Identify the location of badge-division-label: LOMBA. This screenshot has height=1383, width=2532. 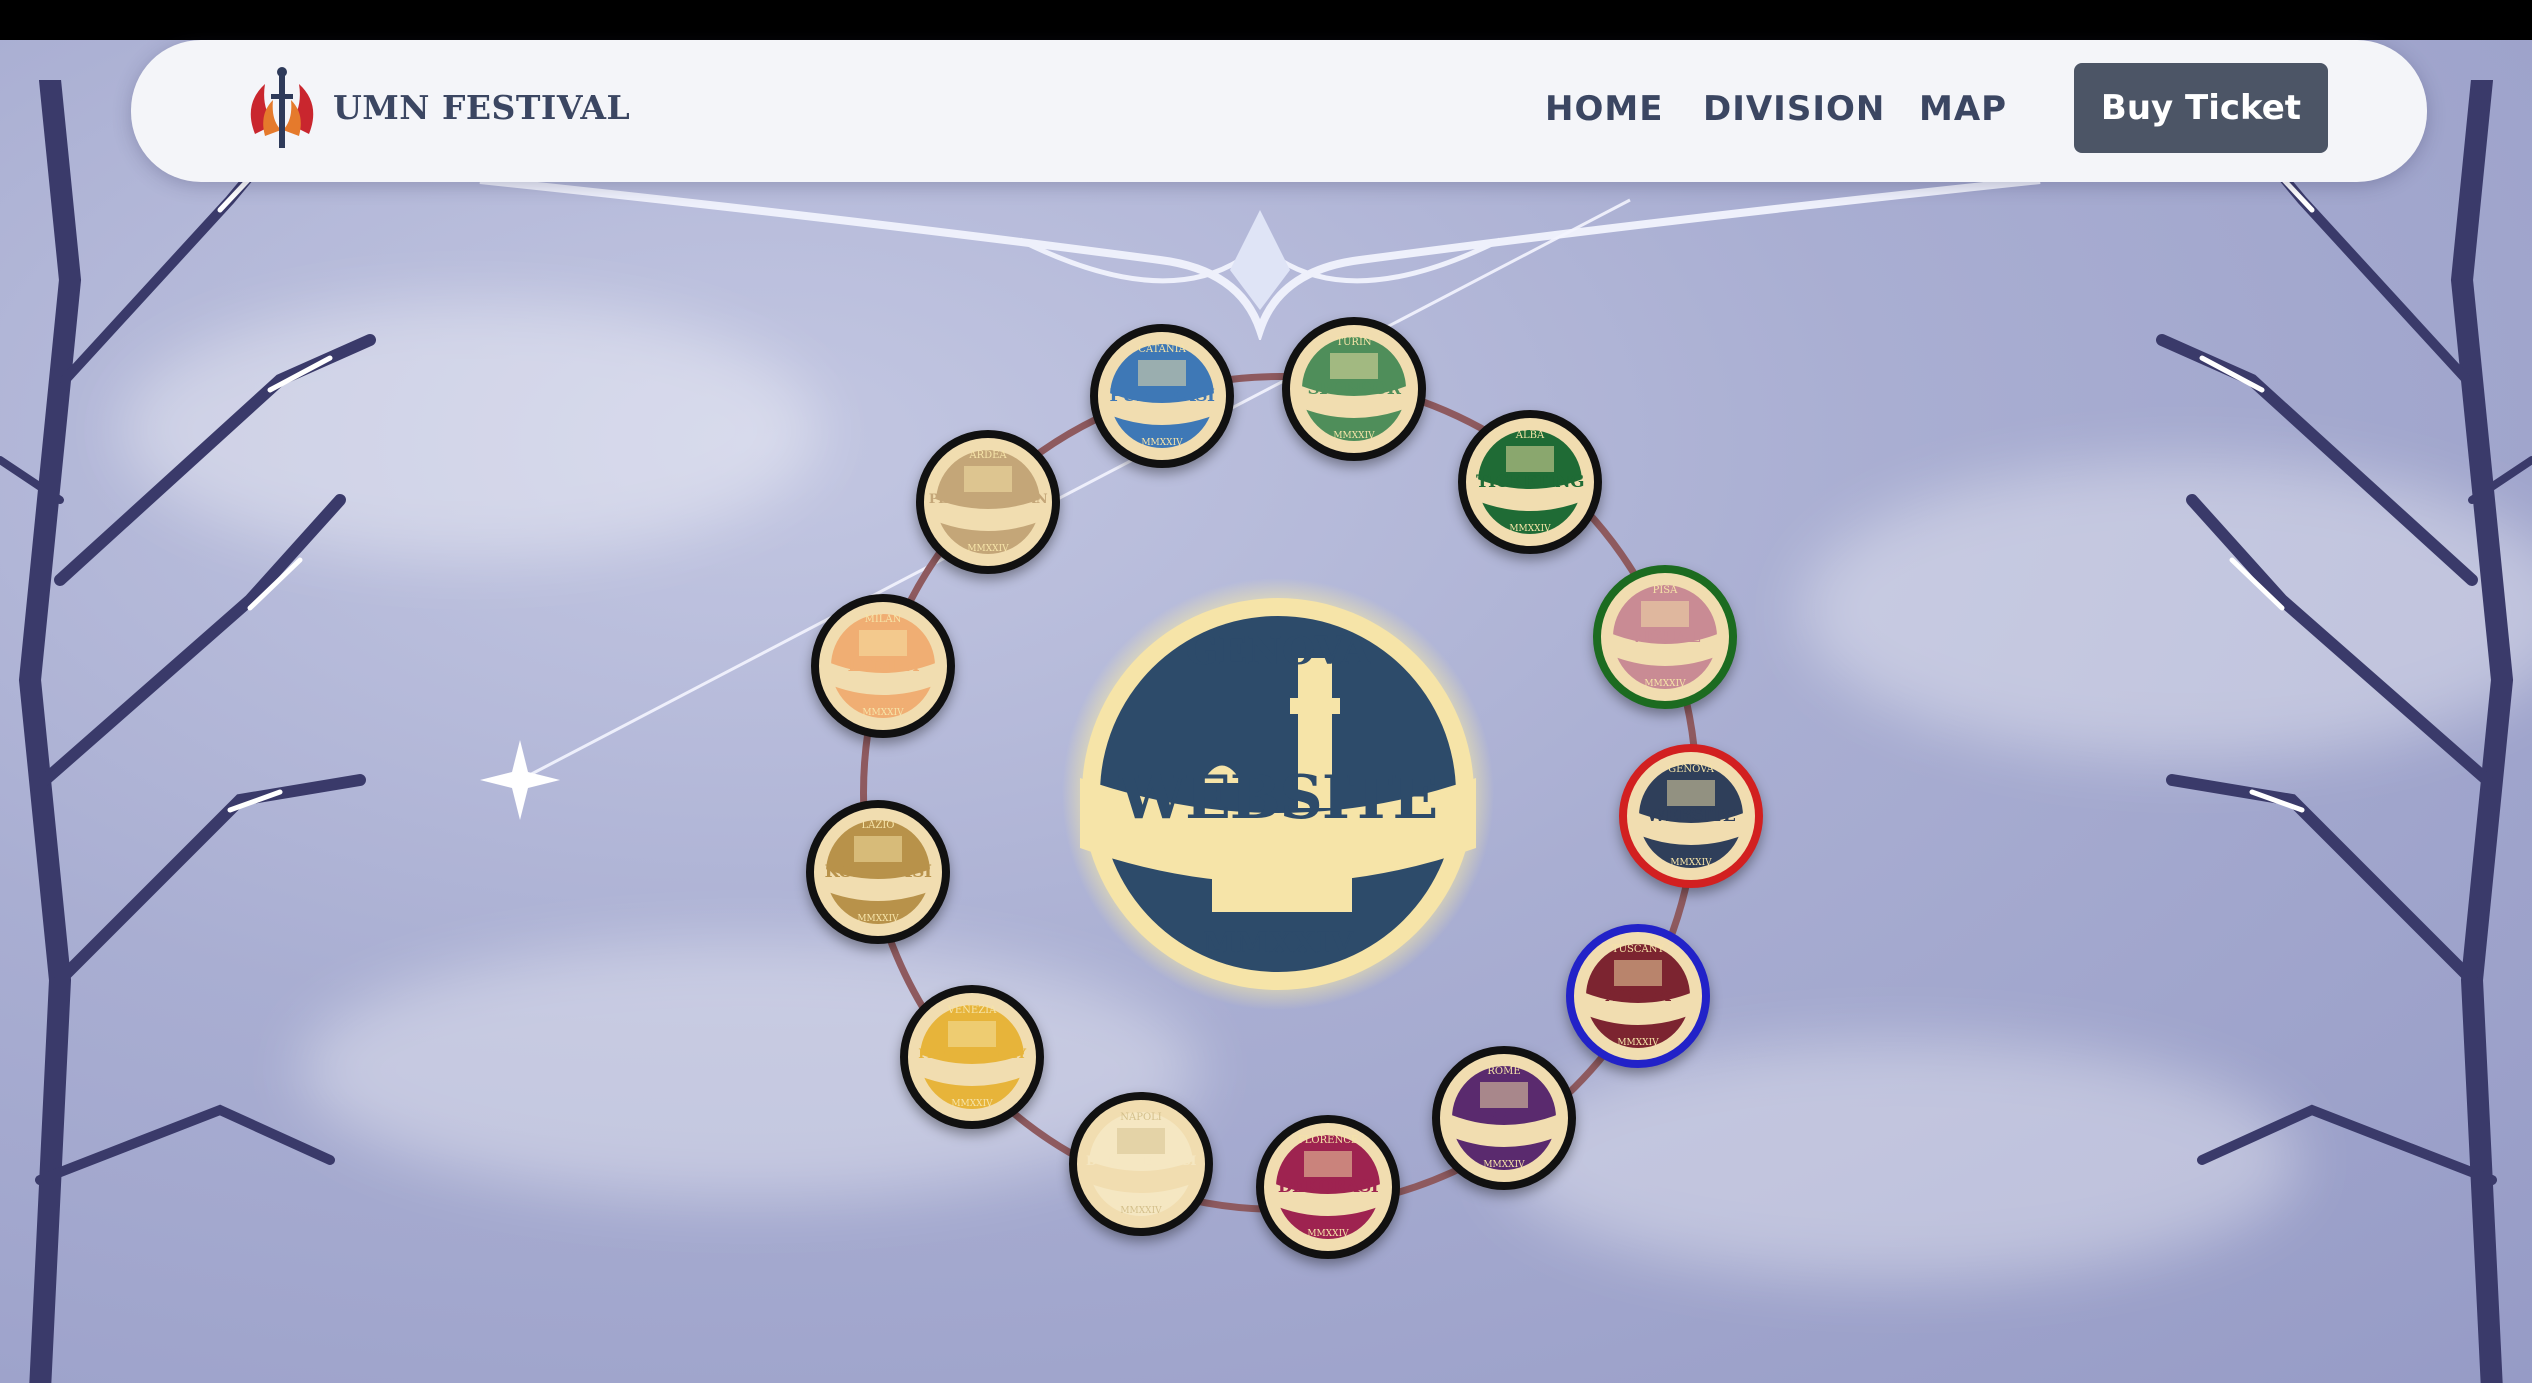
(883, 666).